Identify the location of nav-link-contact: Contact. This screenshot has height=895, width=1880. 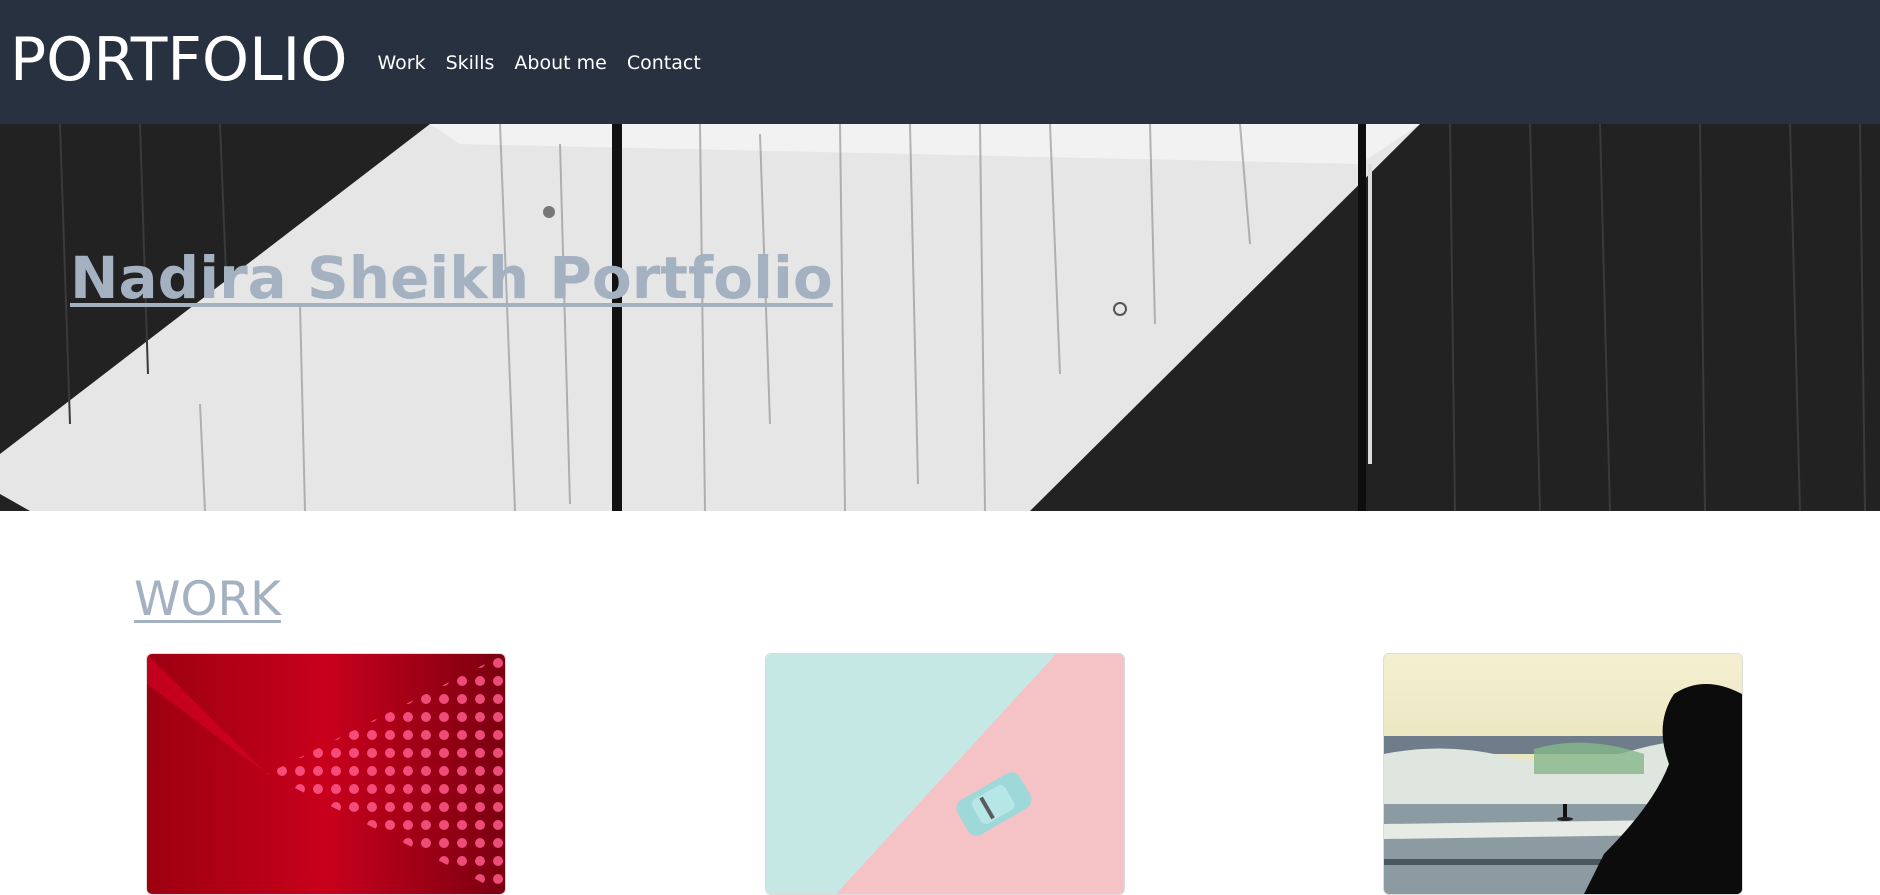
(664, 63).